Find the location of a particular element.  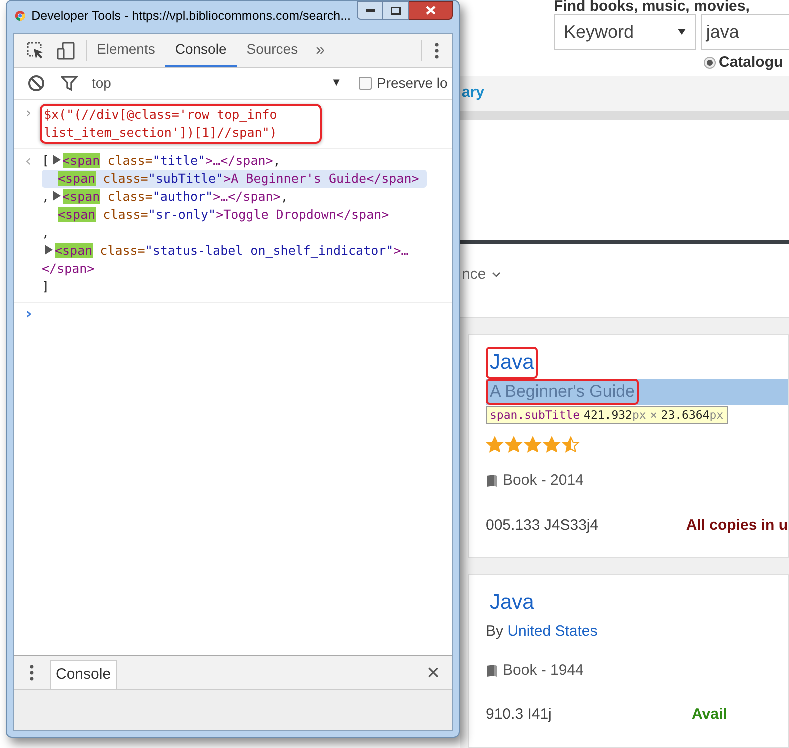

close-button is located at coordinates (431, 10).